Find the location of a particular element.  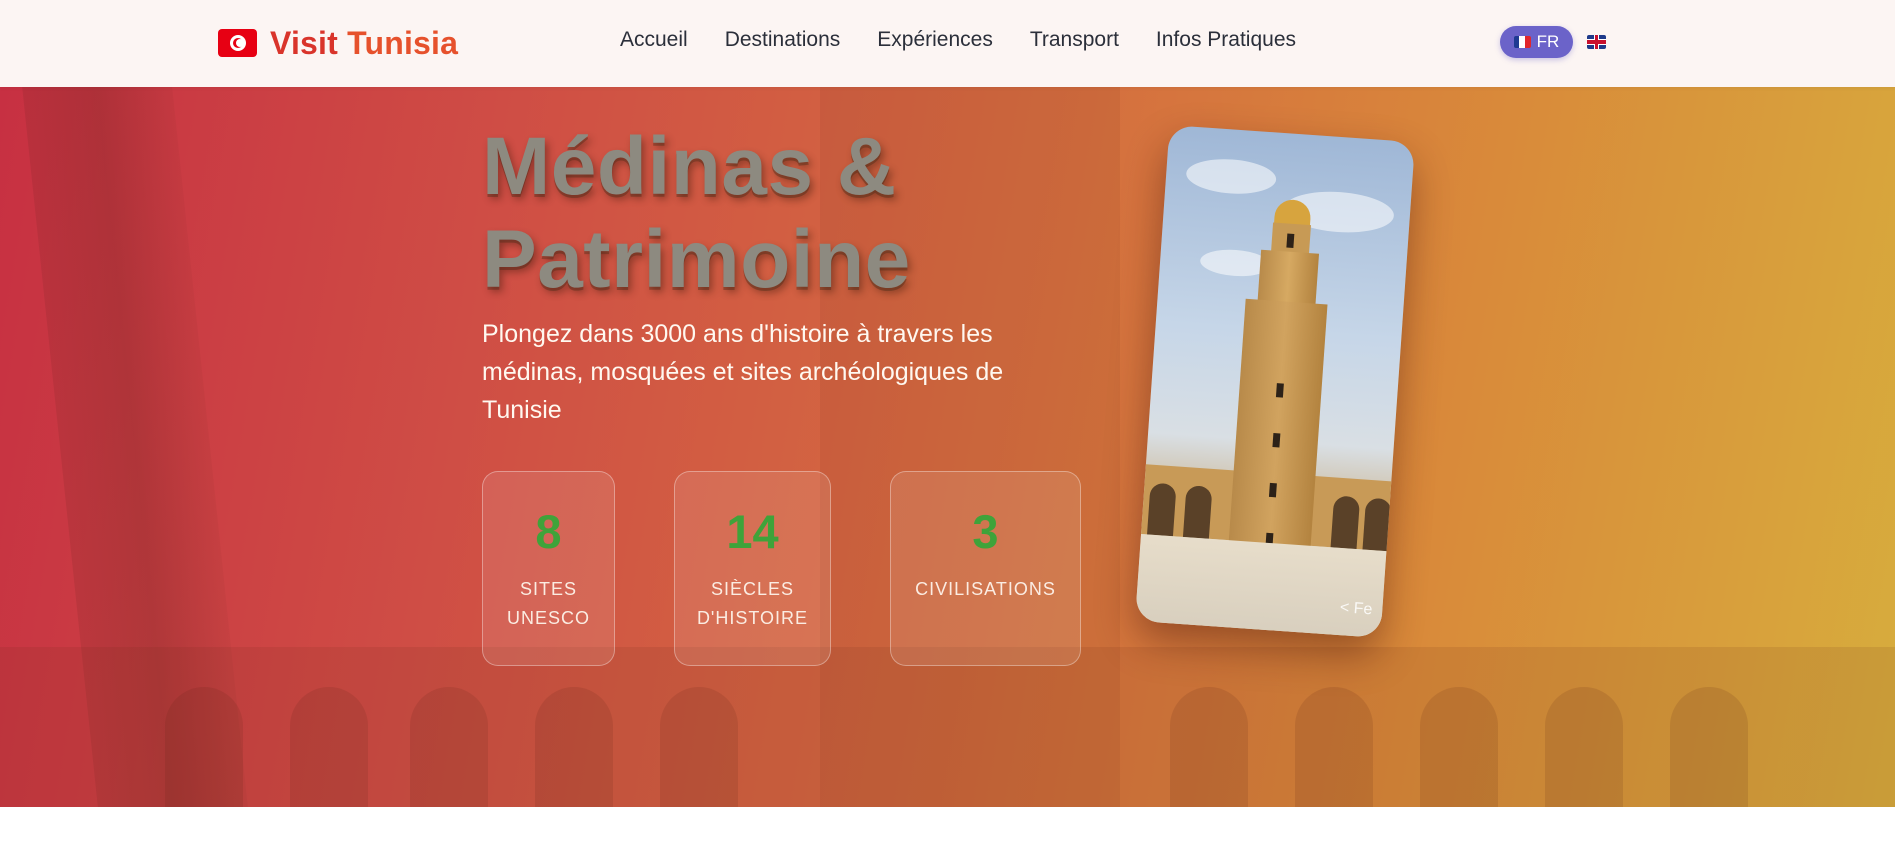

tunisia-flag-icon is located at coordinates (237, 43).